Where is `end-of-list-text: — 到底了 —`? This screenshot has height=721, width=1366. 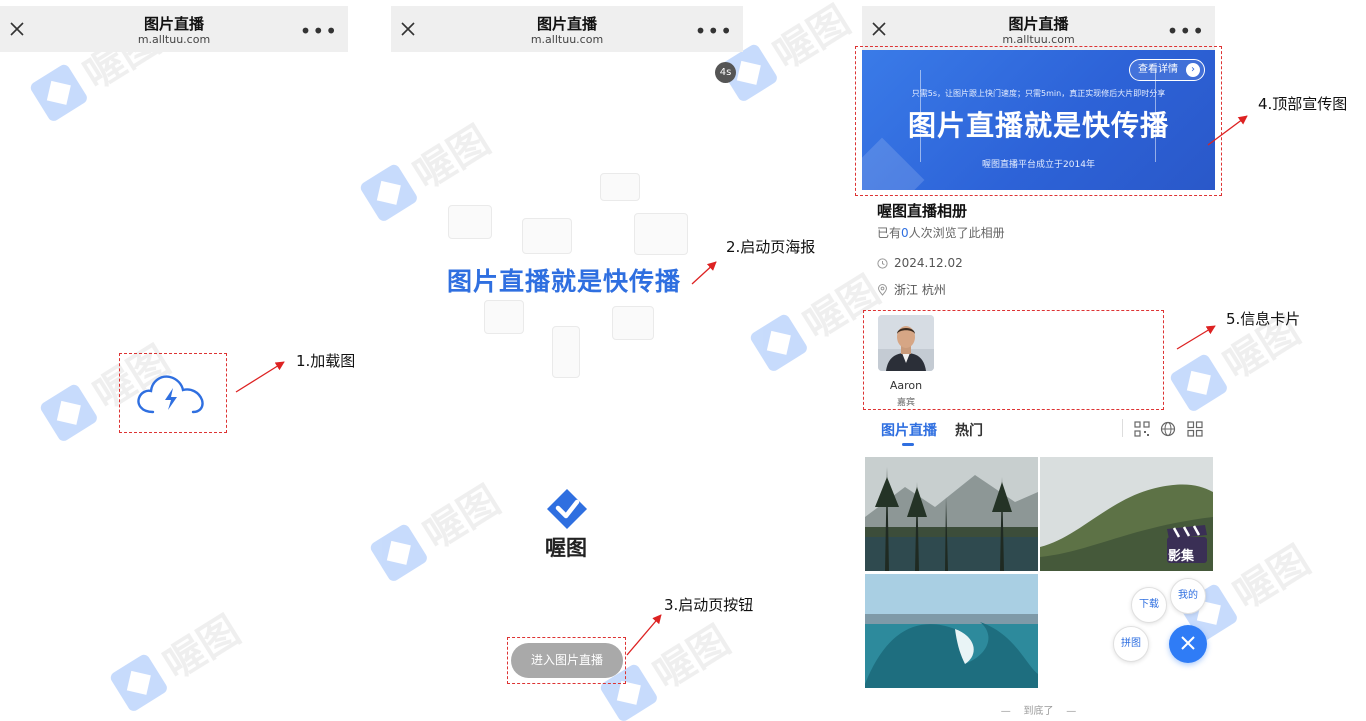
end-of-list-text: — 到底了 — is located at coordinates (1038, 711).